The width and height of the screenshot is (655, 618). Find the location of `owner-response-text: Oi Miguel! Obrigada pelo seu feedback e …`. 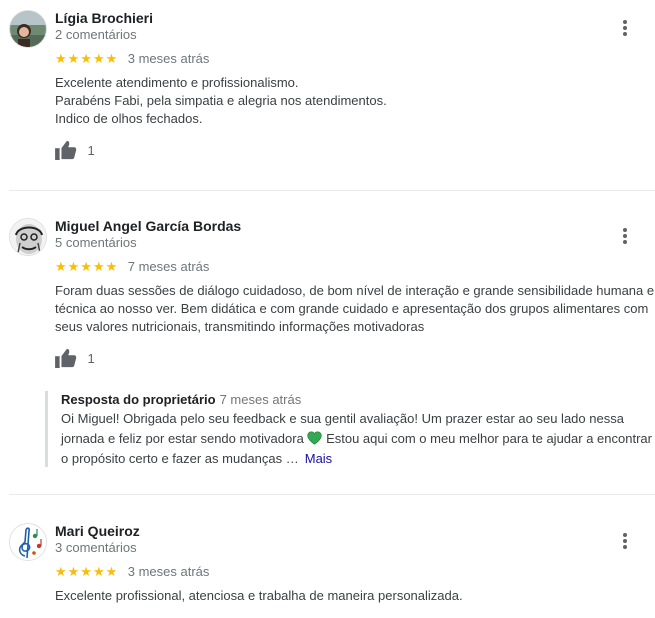

owner-response-text: Oi Miguel! Obrigada pelo seu feedback e … is located at coordinates (358, 439).